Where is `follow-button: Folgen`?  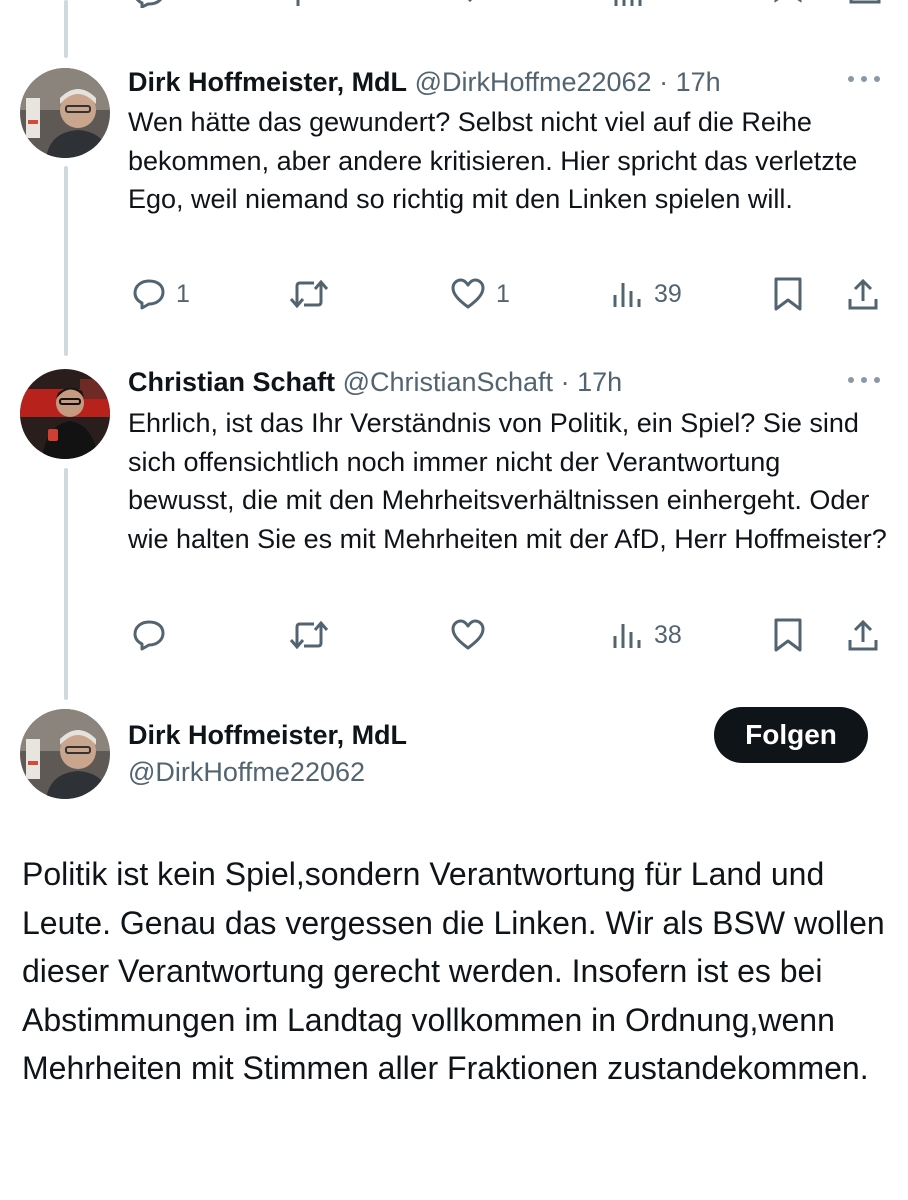 follow-button: Folgen is located at coordinates (791, 735).